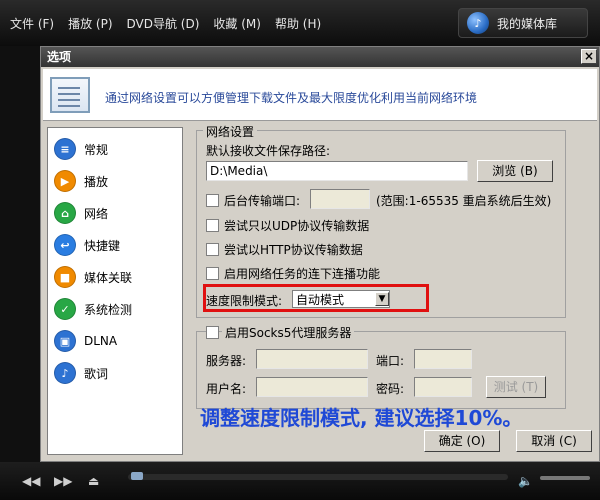 The image size is (600, 500). I want to click on dlna-icon: ▣, so click(65, 341).